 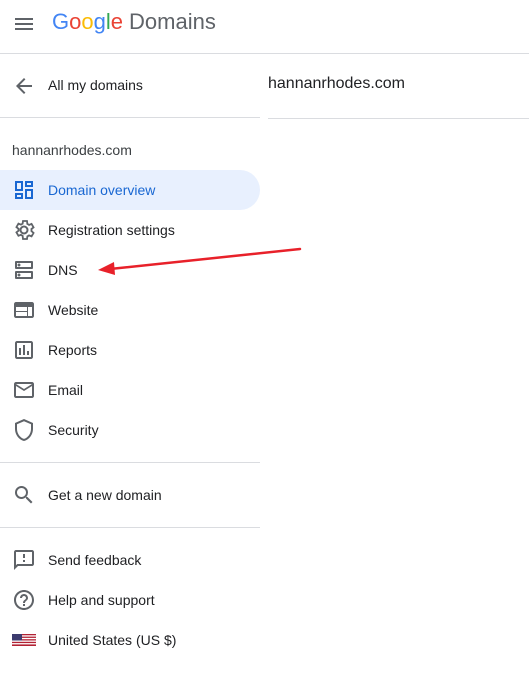 I want to click on nav-item-country-currency: United States (US $), so click(x=130, y=640).